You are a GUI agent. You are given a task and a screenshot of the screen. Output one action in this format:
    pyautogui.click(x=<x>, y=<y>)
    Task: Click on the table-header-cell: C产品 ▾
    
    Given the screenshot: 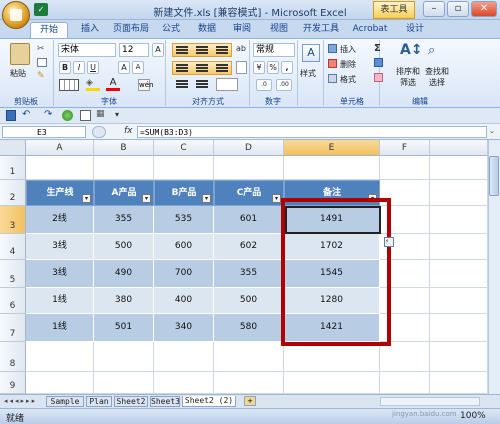 What is the action you would take?
    pyautogui.click(x=249, y=193)
    